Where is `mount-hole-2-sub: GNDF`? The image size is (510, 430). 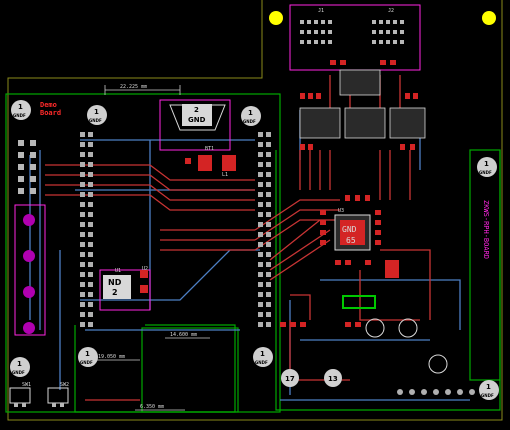 mount-hole-2-sub: GNDF is located at coordinates (95, 120).